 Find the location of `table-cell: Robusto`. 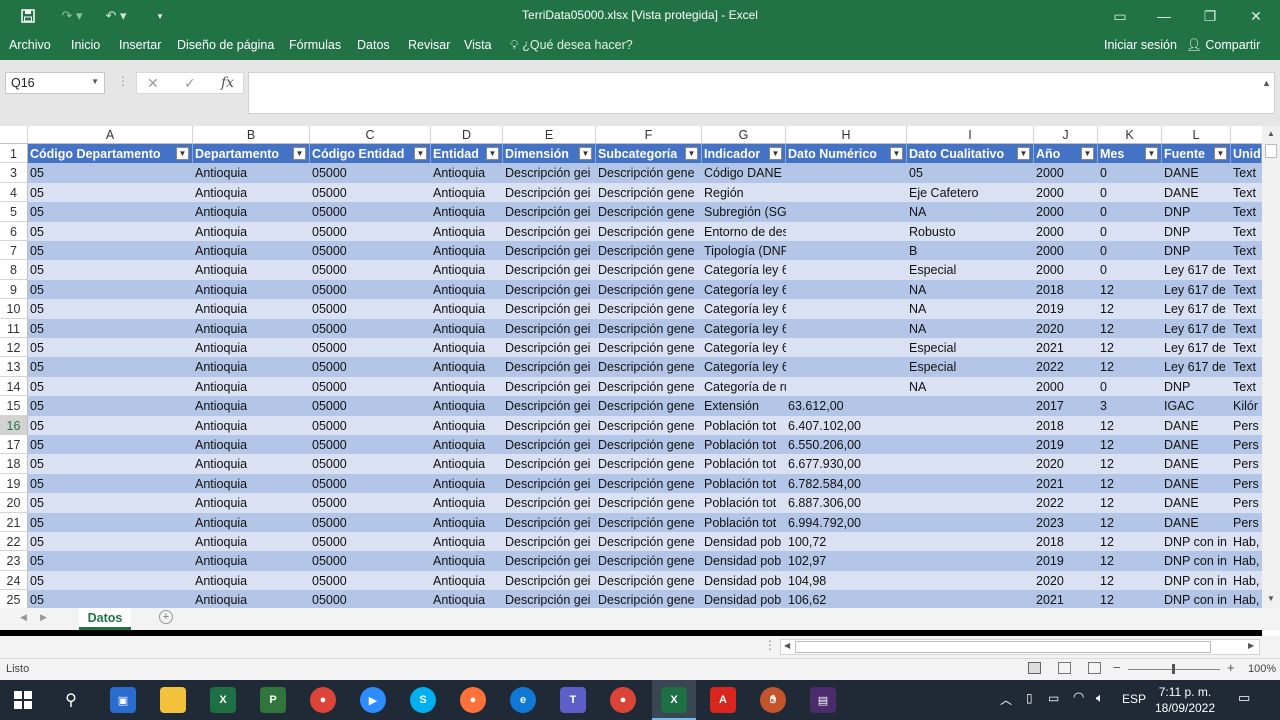

table-cell: Robusto is located at coordinates (970, 231).